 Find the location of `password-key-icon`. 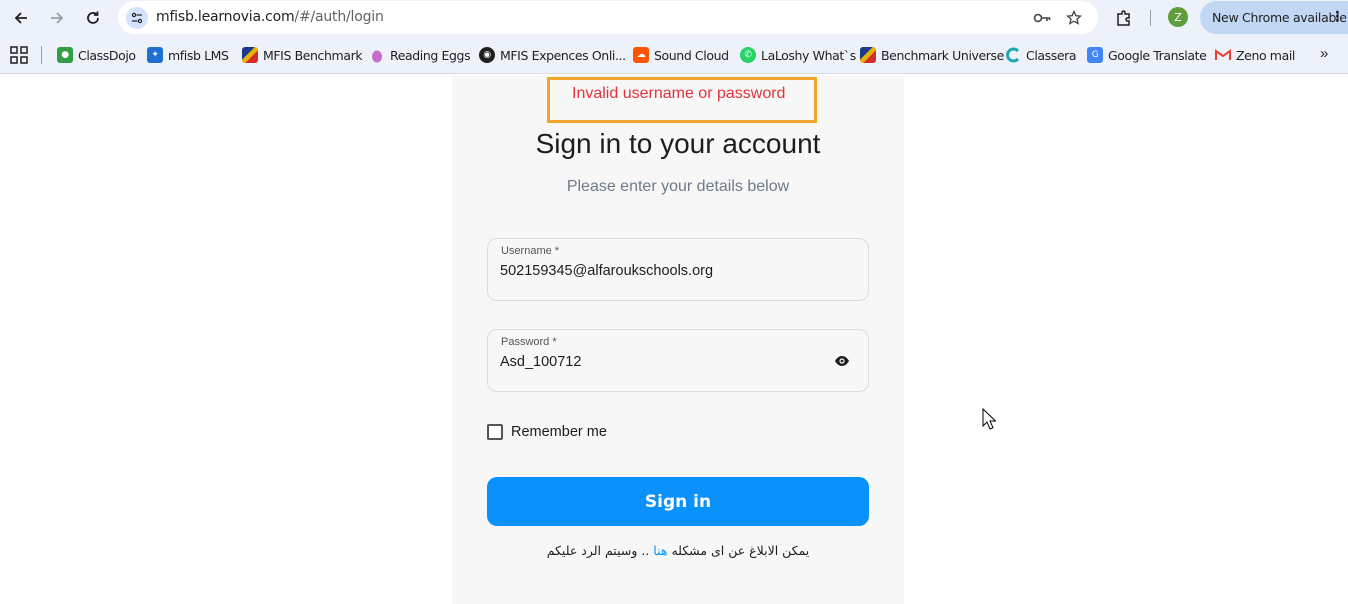

password-key-icon is located at coordinates (1042, 18).